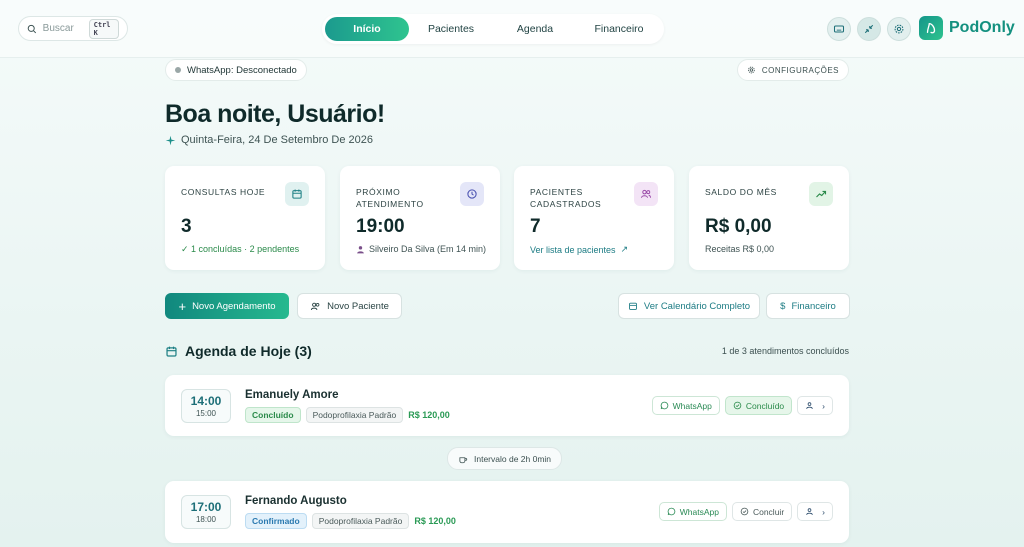 This screenshot has width=1024, height=547. What do you see at coordinates (740, 249) in the screenshot?
I see `card-sub: Receitas R$ 0,00` at bounding box center [740, 249].